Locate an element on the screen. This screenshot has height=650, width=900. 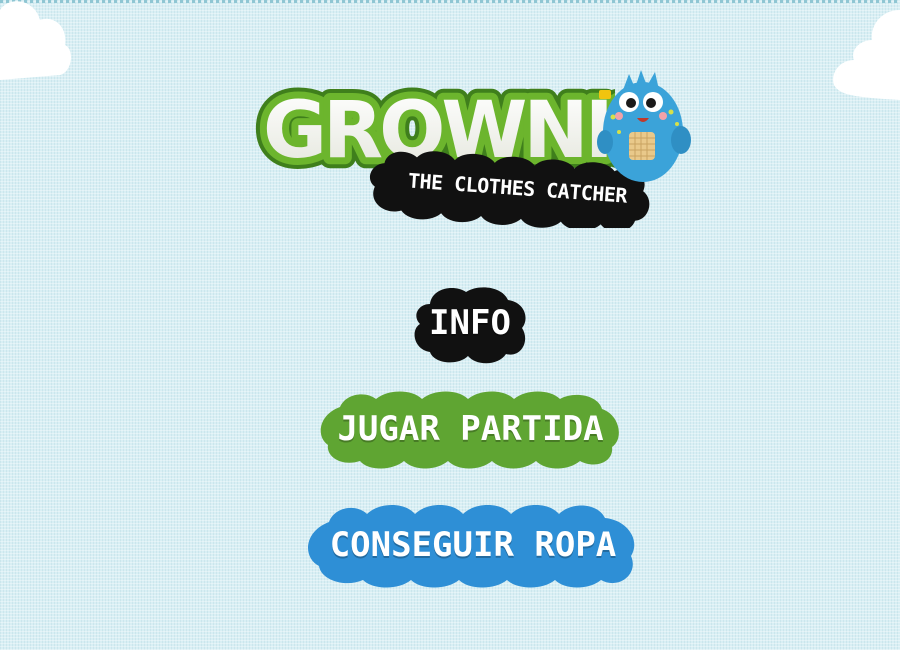
play-game-button: JUGAR PARTIDA is located at coordinates (470, 429).